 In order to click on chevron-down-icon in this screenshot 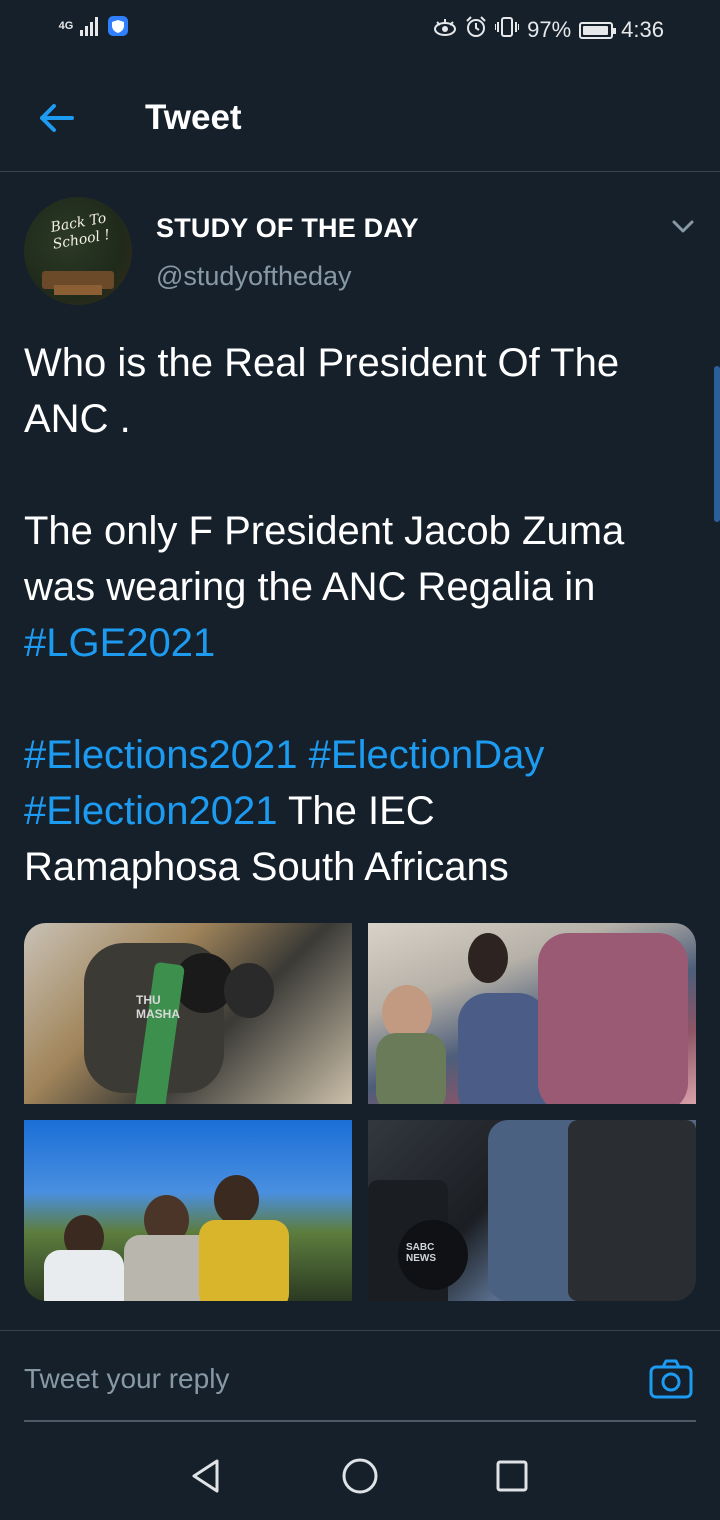, I will do `click(683, 226)`.